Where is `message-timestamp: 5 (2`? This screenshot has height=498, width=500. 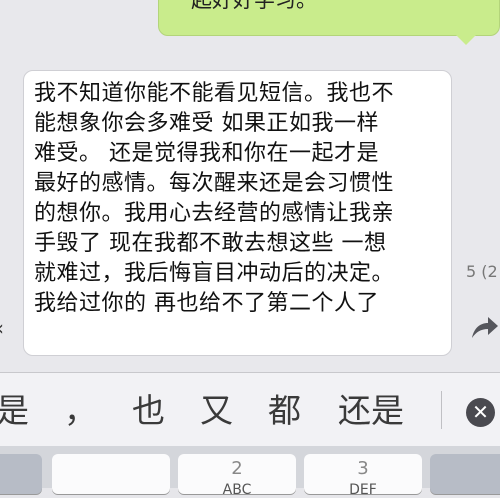 message-timestamp: 5 (2 is located at coordinates (482, 271).